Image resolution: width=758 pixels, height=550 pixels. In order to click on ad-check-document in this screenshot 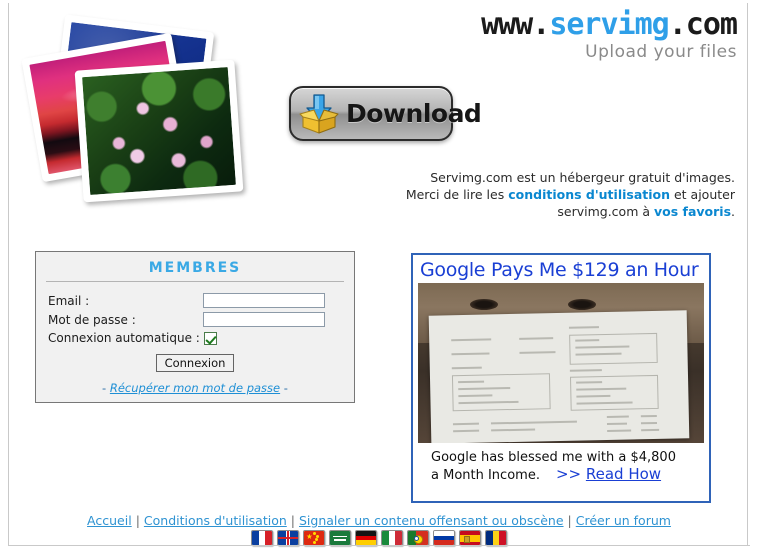, I will do `click(559, 376)`.